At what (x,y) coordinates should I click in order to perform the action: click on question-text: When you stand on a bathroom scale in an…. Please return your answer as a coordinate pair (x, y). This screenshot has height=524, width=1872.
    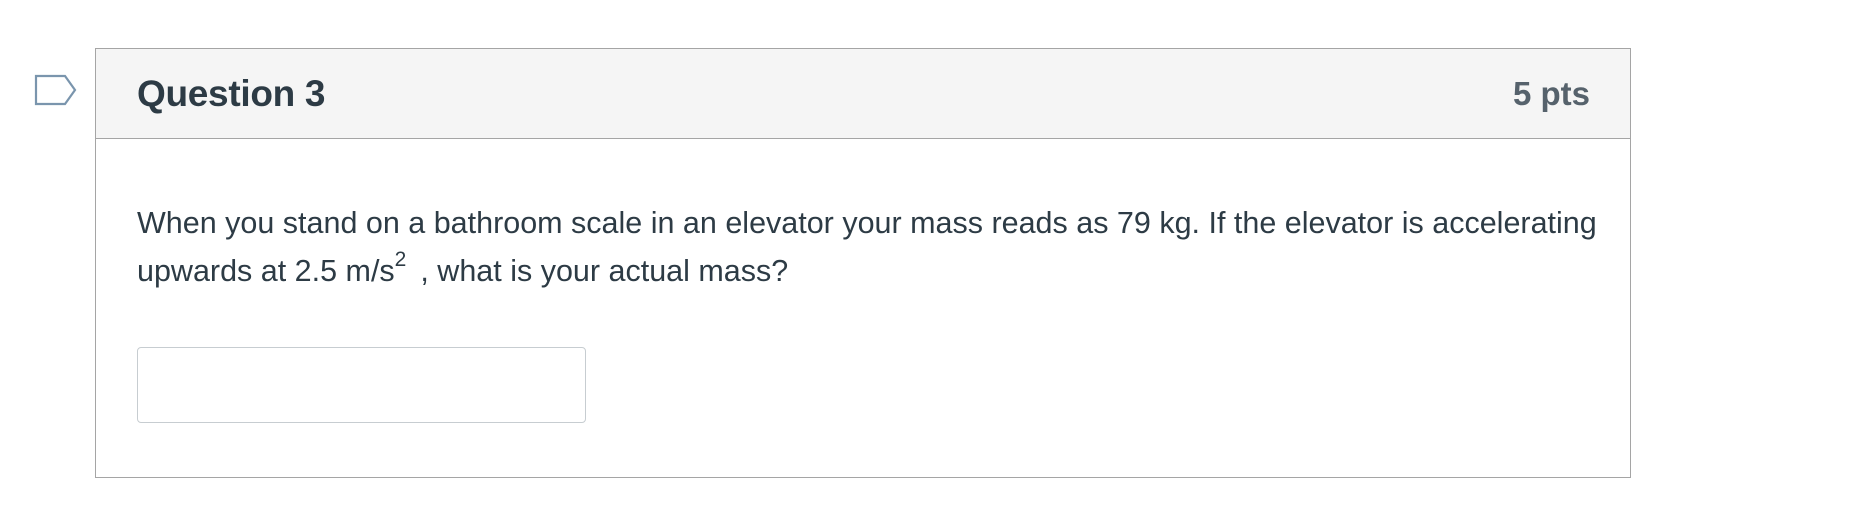
    Looking at the image, I should click on (872, 247).